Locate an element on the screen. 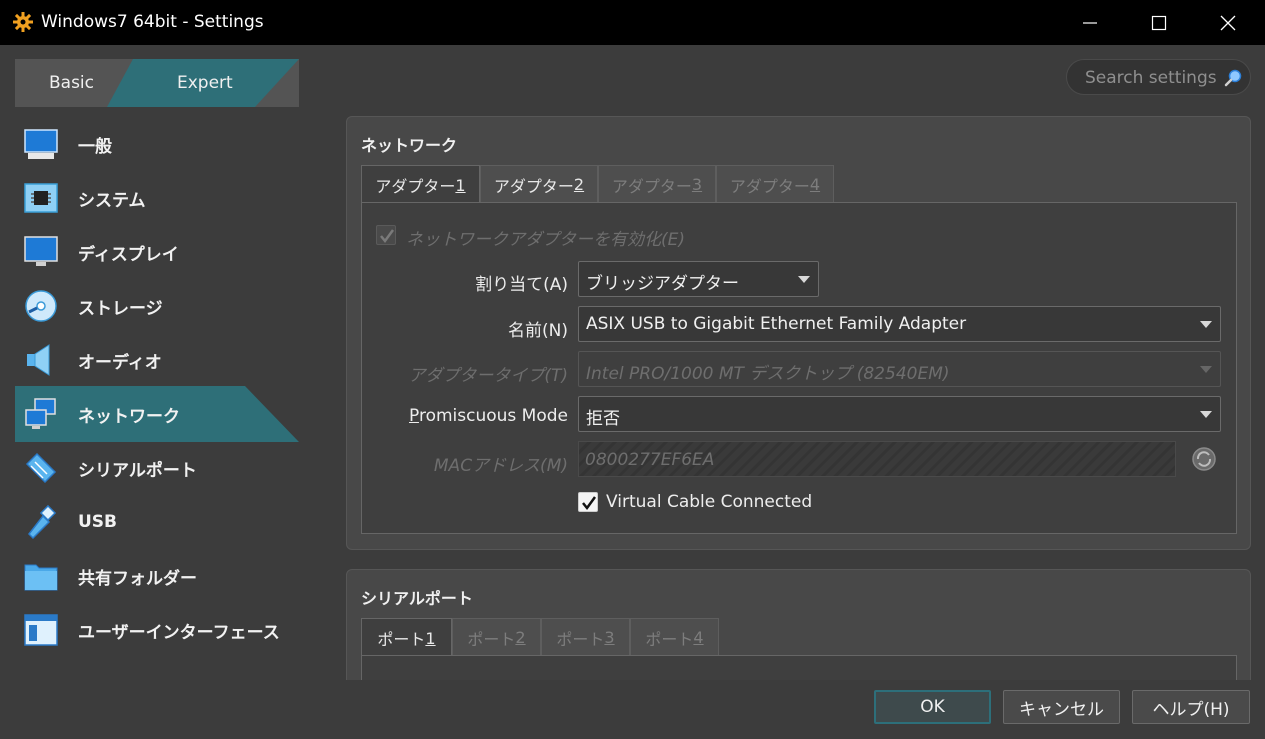 The width and height of the screenshot is (1265, 739). sidebar-item-storage: ストレージ is located at coordinates (157, 306).